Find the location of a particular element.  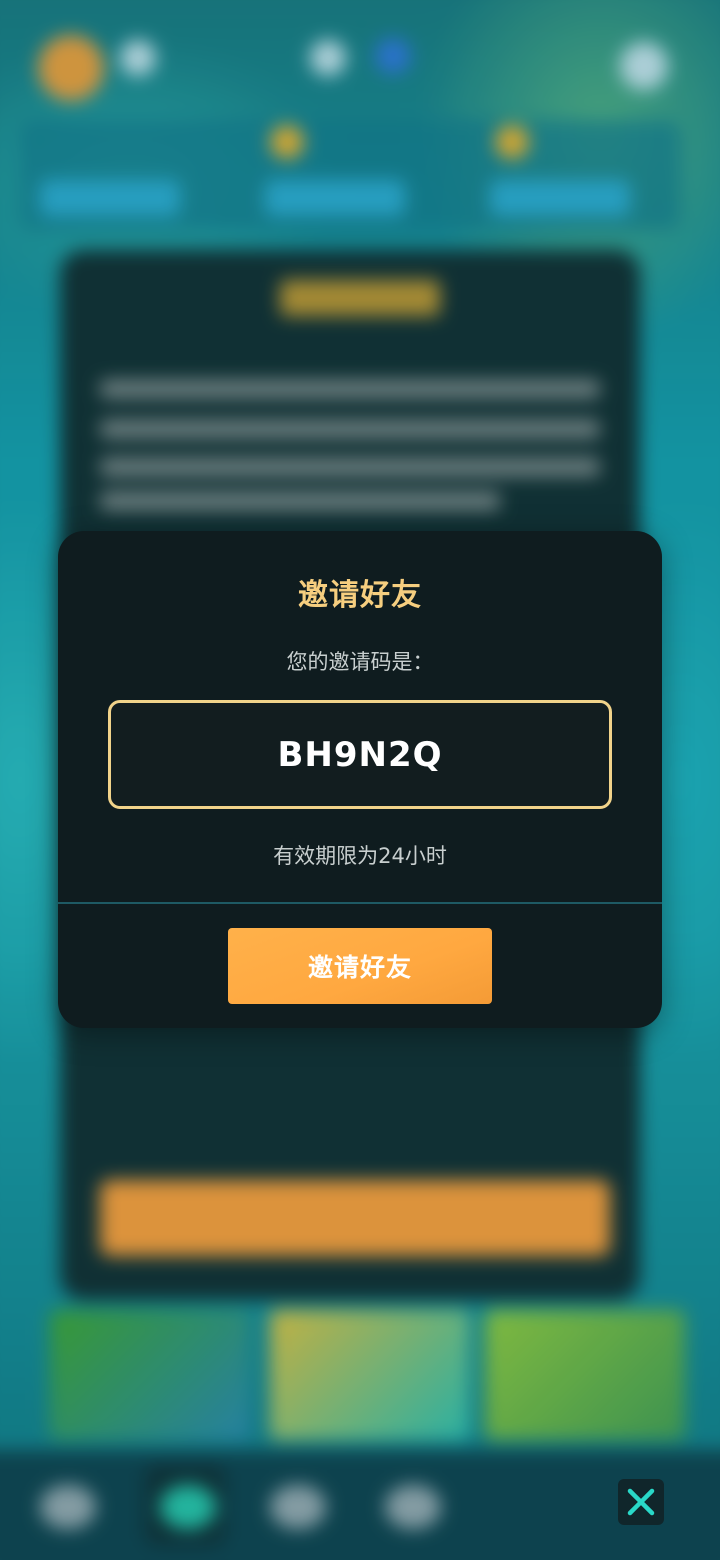

invite-code-label: 您的邀请码是： is located at coordinates (360, 662).